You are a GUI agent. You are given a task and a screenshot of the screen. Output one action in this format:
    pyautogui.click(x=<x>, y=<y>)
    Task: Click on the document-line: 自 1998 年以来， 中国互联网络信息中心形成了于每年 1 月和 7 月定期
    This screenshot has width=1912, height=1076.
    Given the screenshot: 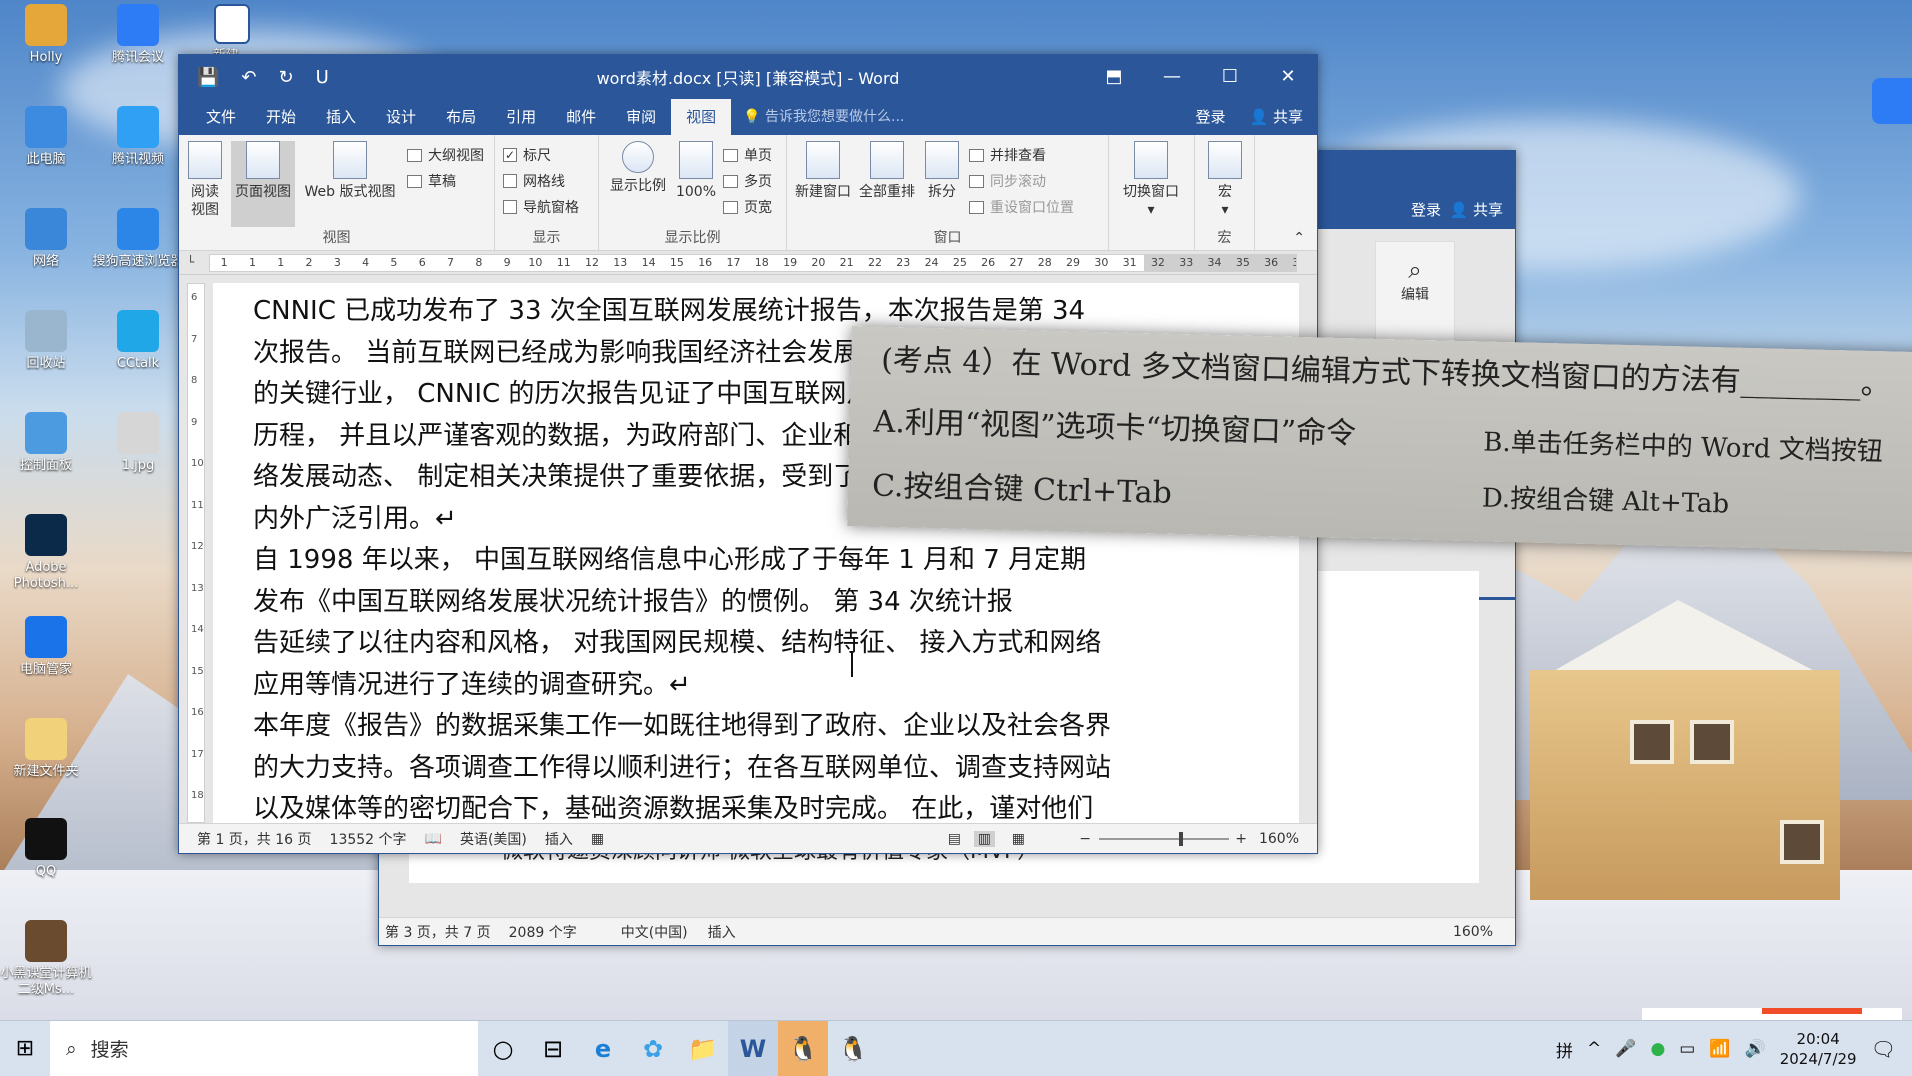 What is the action you would take?
    pyautogui.click(x=706, y=561)
    